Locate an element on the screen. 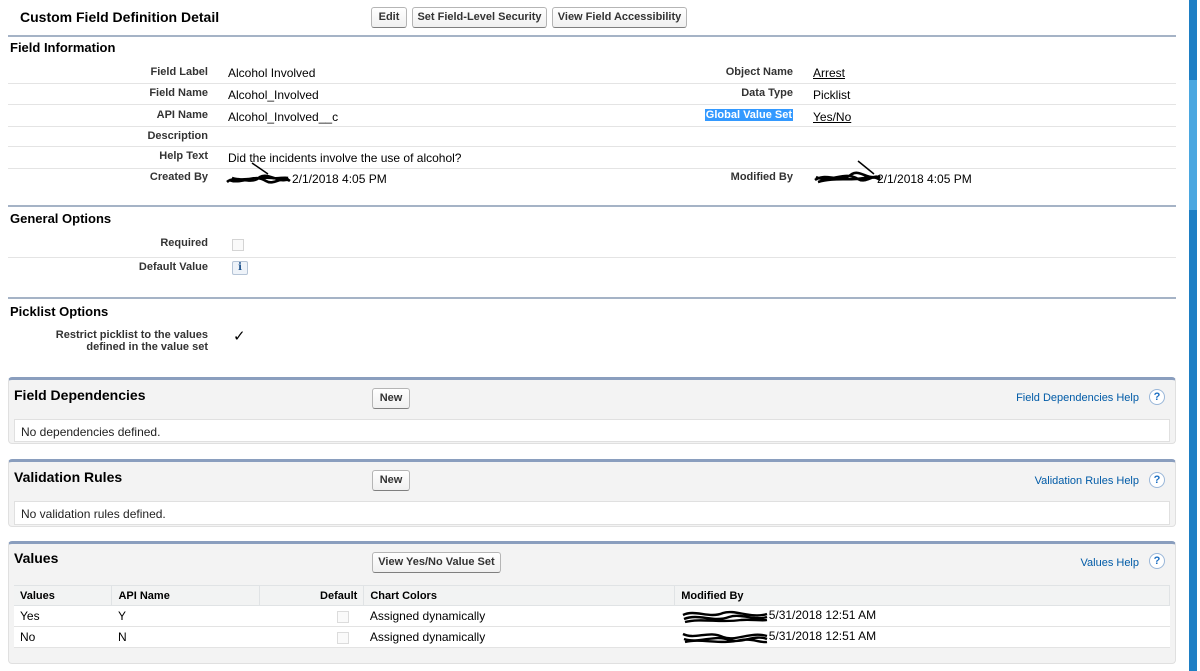  new-validation-rule-button: New is located at coordinates (391, 480).